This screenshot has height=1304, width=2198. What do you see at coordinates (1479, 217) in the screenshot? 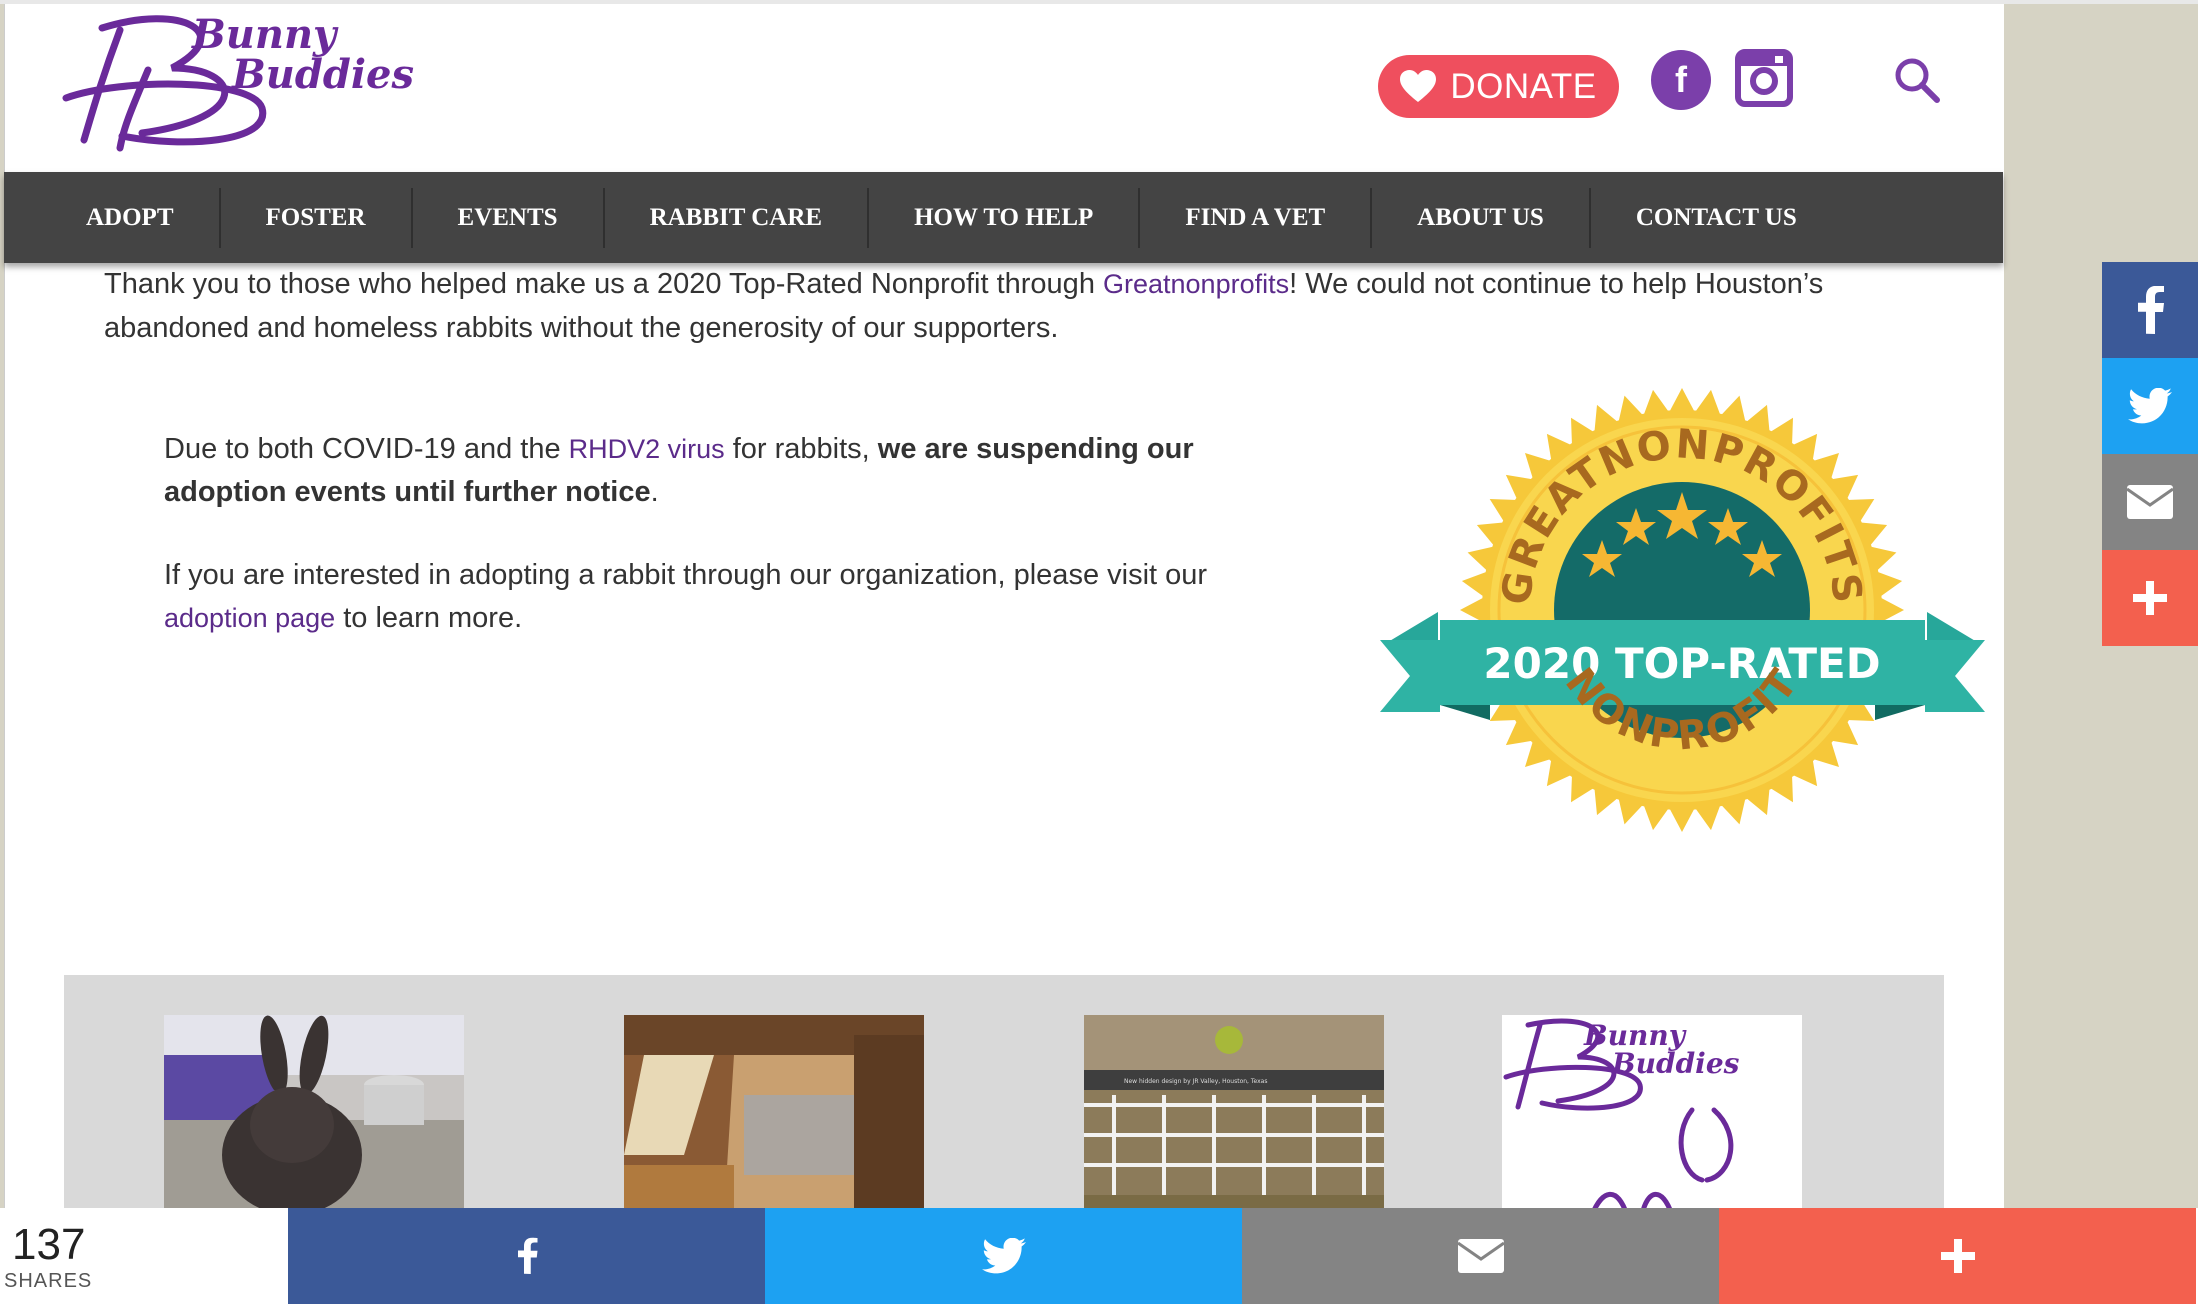
I see `nav-item-about-us: ABOUT US` at bounding box center [1479, 217].